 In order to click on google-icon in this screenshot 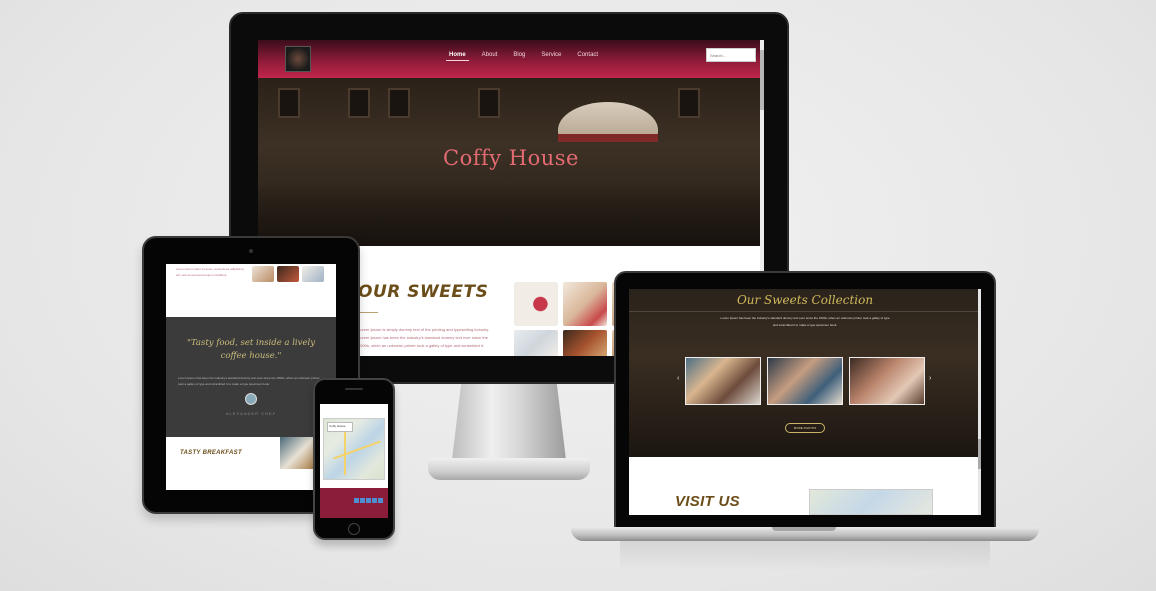, I will do `click(368, 500)`.